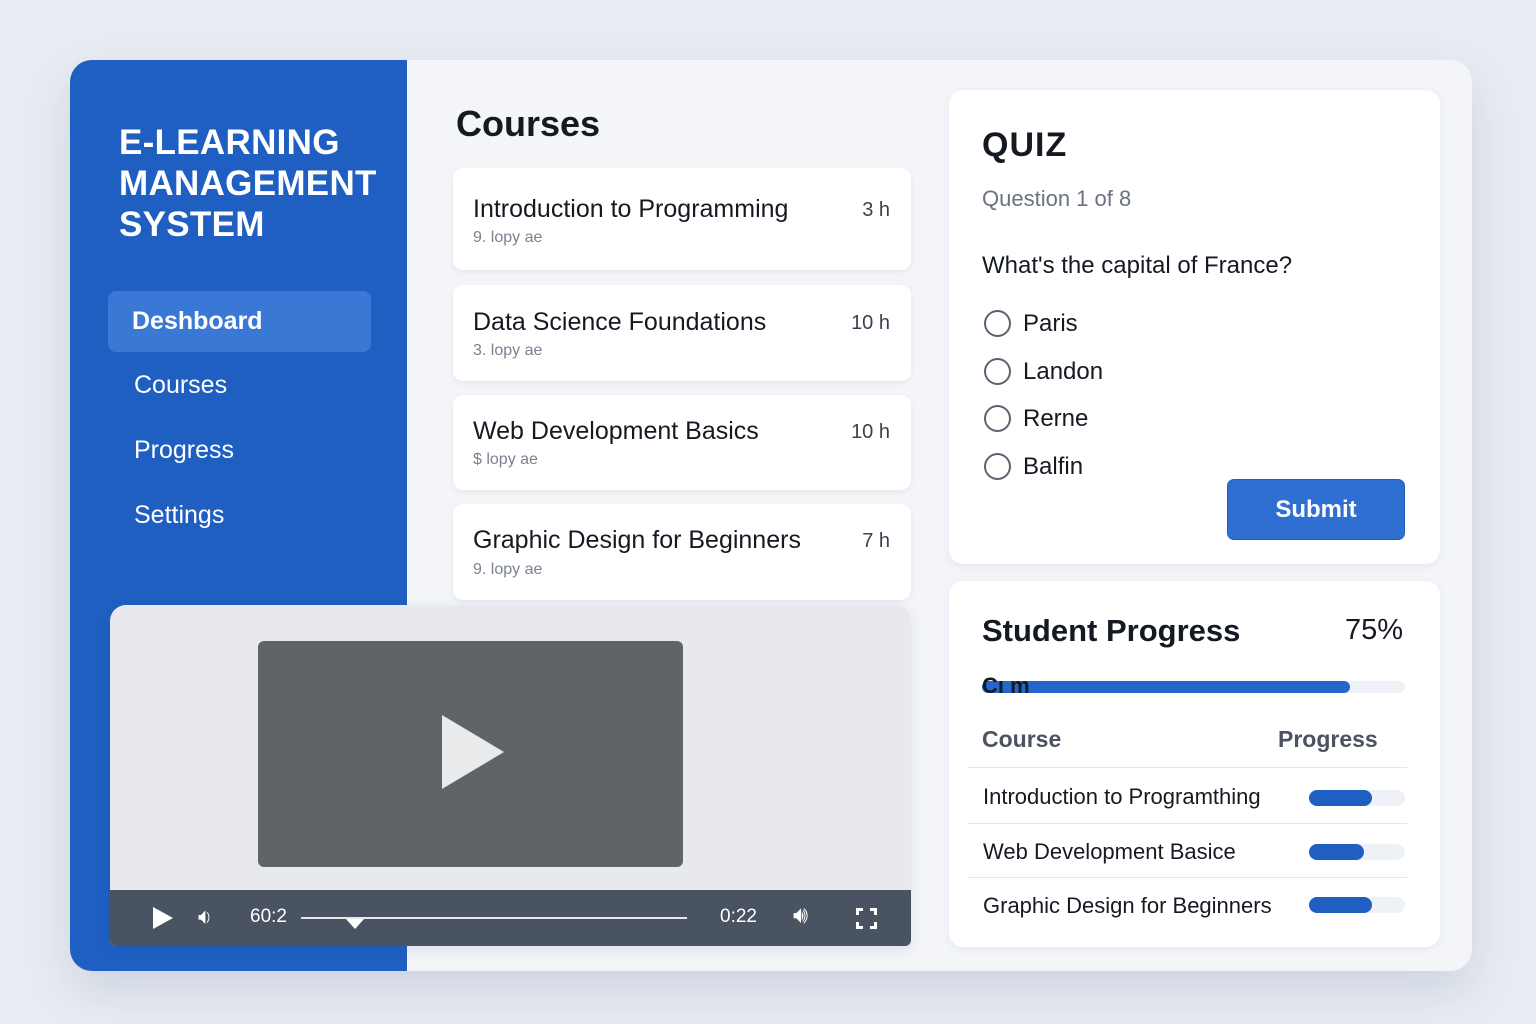 The height and width of the screenshot is (1024, 1536). What do you see at coordinates (248, 183) in the screenshot?
I see `app-brand: E-LEARNING MANAGEMENT SYSTEM` at bounding box center [248, 183].